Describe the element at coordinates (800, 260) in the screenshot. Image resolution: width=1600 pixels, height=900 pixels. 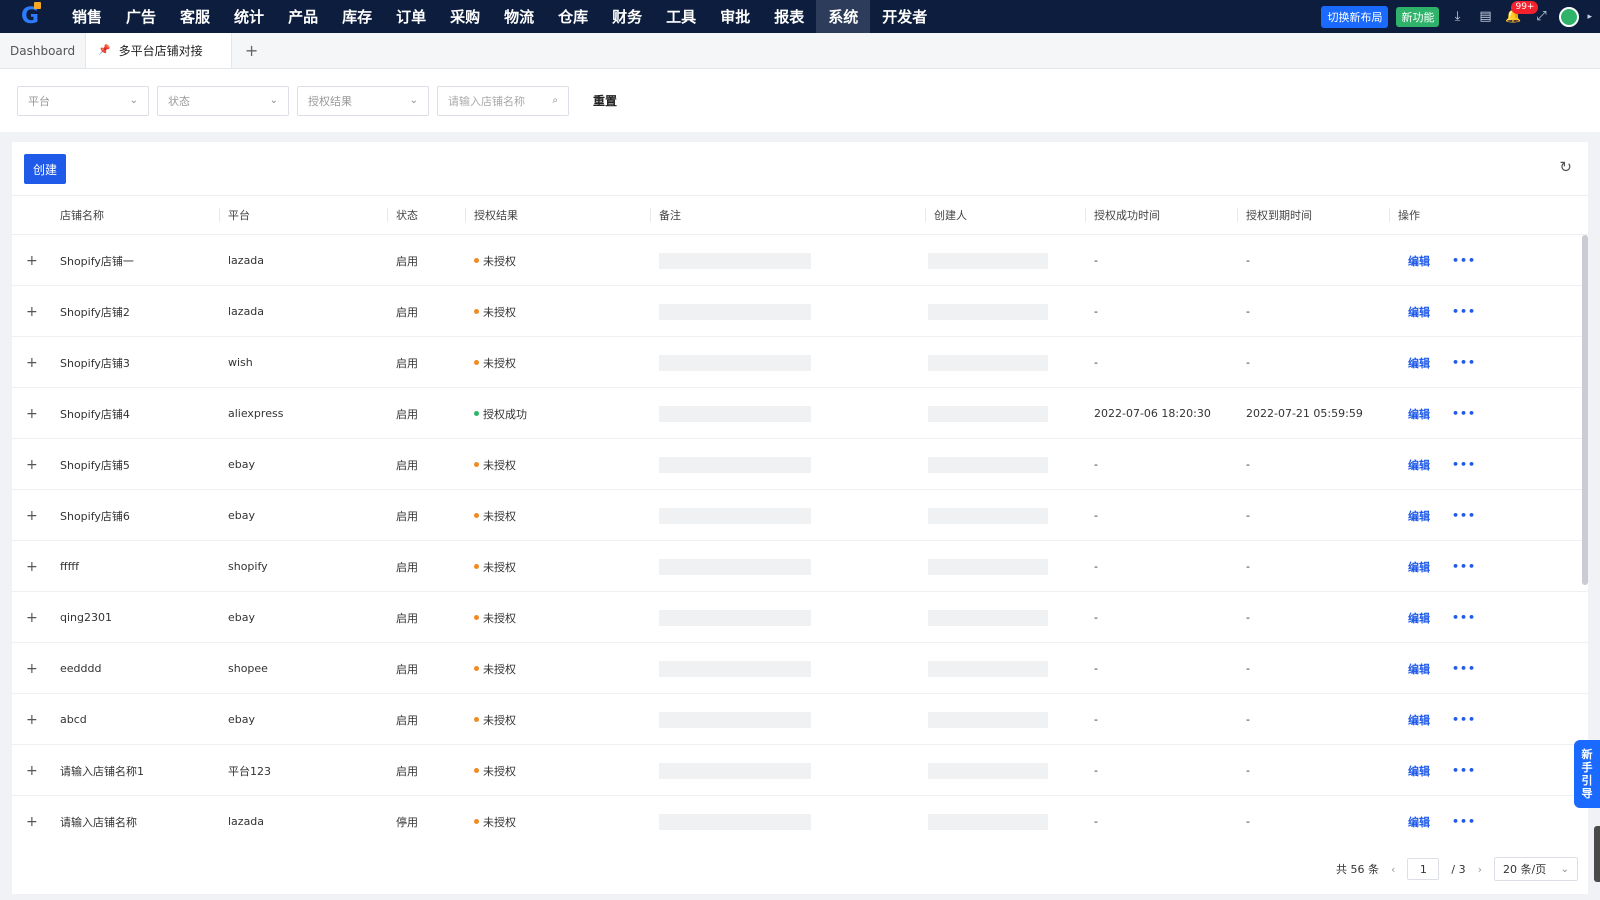
I see `table-row: + Shopify店铺一 lazada 启用 未授权 - - 编辑 •••` at that location.